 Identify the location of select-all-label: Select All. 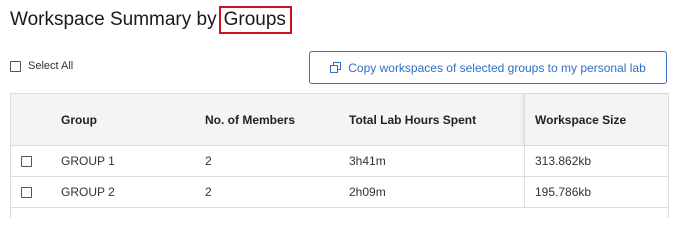
(51, 66).